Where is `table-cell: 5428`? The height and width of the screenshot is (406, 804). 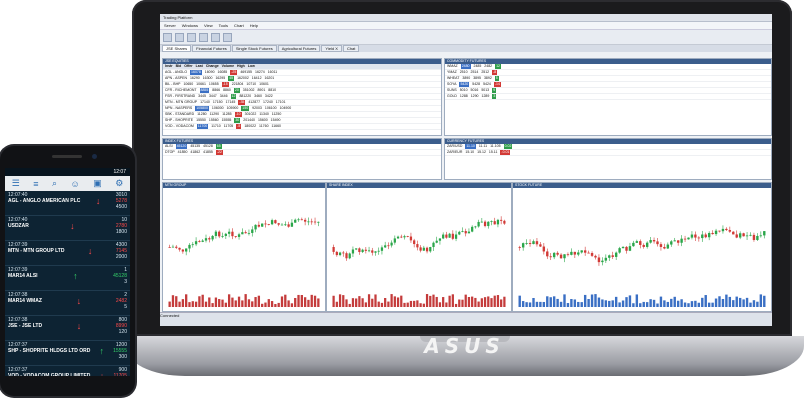 table-cell: 5428 is located at coordinates (476, 84).